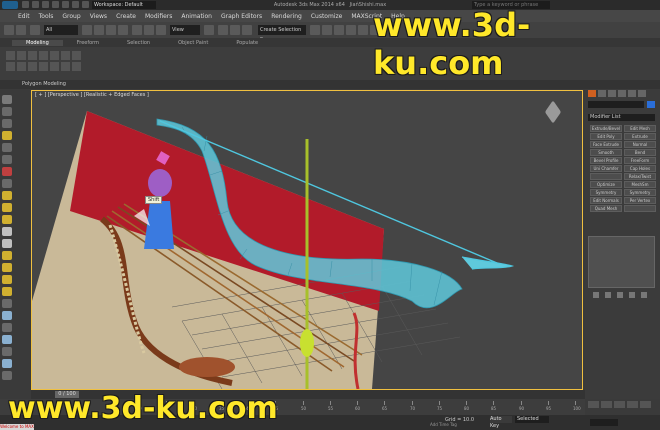 Image resolution: width=660 pixels, height=430 pixels. What do you see at coordinates (640, 176) in the screenshot?
I see `modifier-button: Relax/Twist` at bounding box center [640, 176].